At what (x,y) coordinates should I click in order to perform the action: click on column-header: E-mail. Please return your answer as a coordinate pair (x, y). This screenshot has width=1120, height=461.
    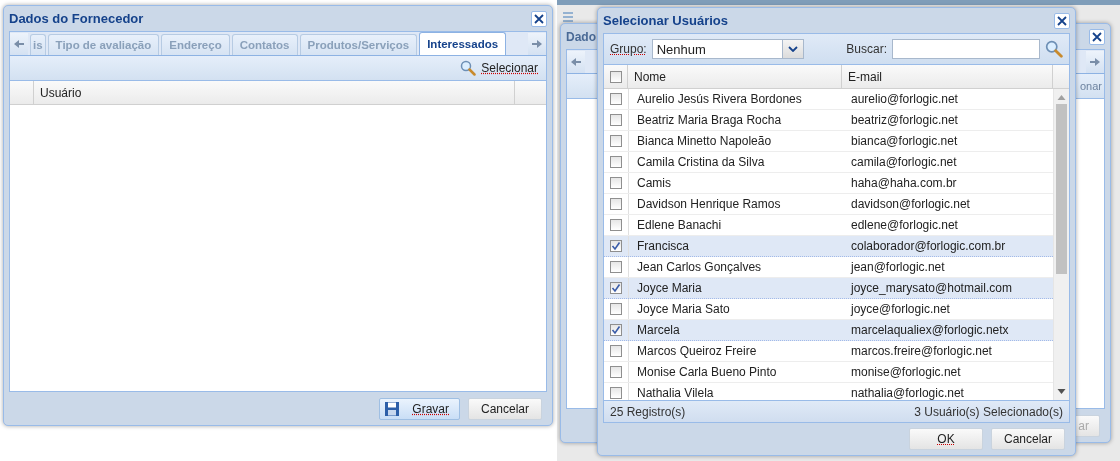
    Looking at the image, I should click on (947, 76).